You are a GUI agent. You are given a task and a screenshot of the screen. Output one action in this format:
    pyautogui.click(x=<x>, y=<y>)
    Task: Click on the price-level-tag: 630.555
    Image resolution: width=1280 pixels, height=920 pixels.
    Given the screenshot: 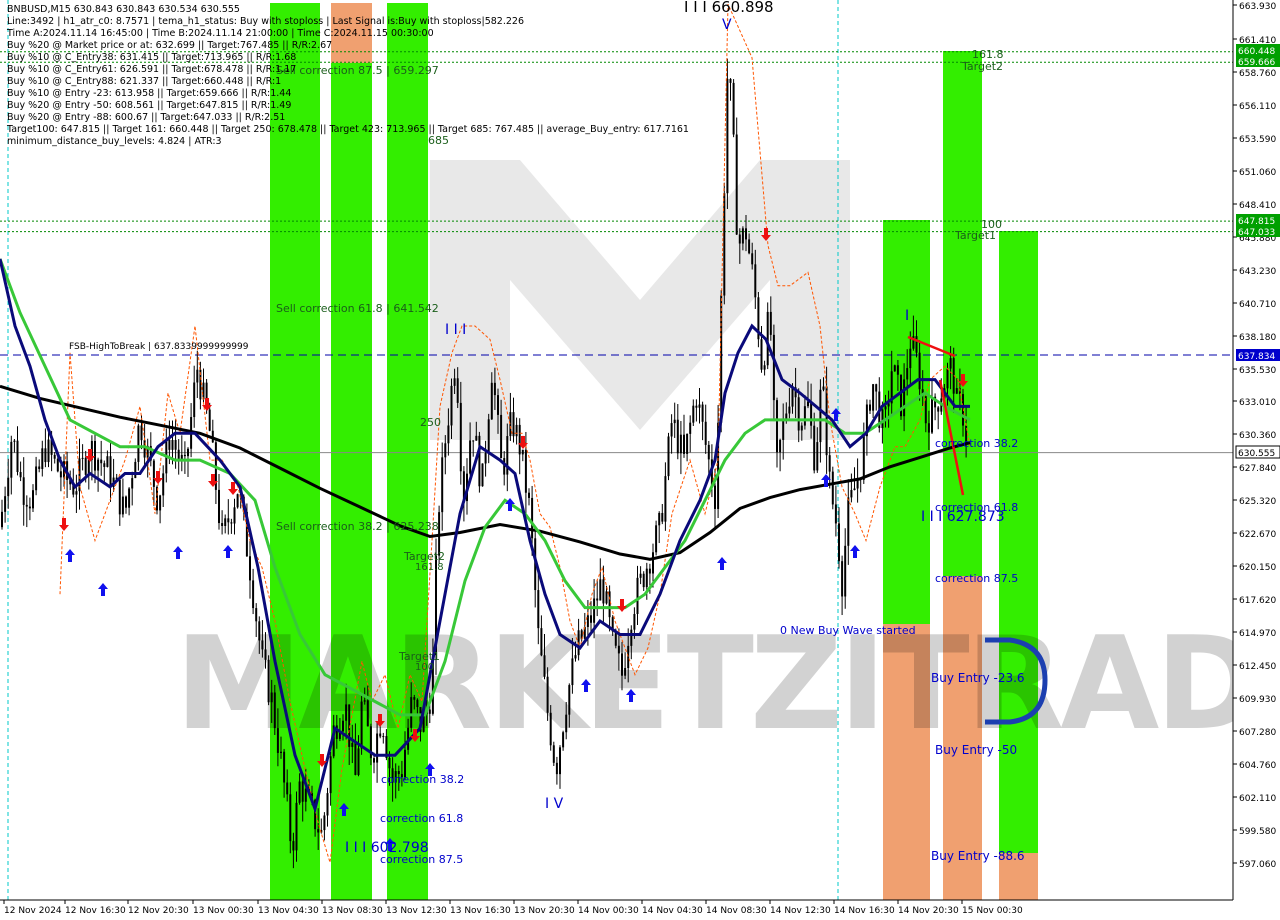 What is the action you would take?
    pyautogui.click(x=1257, y=452)
    